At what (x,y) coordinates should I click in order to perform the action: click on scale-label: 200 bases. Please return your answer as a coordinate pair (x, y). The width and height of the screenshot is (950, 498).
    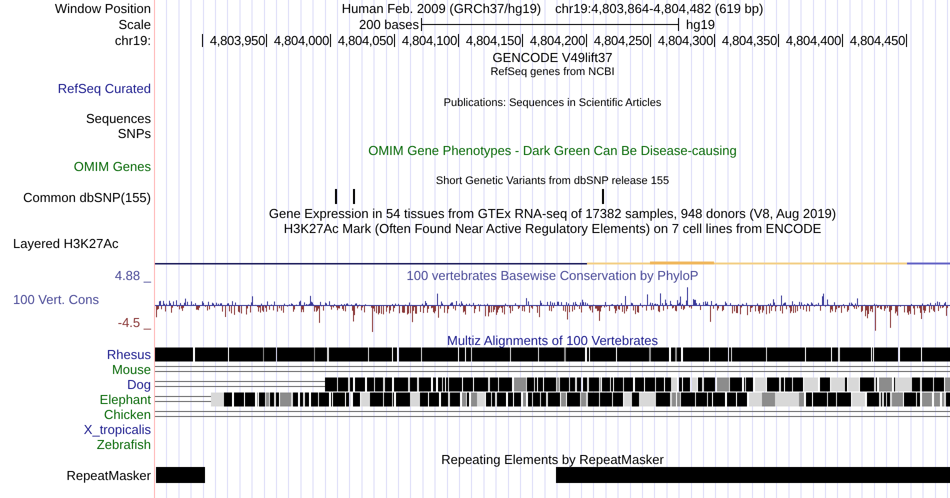
    Looking at the image, I should click on (389, 24).